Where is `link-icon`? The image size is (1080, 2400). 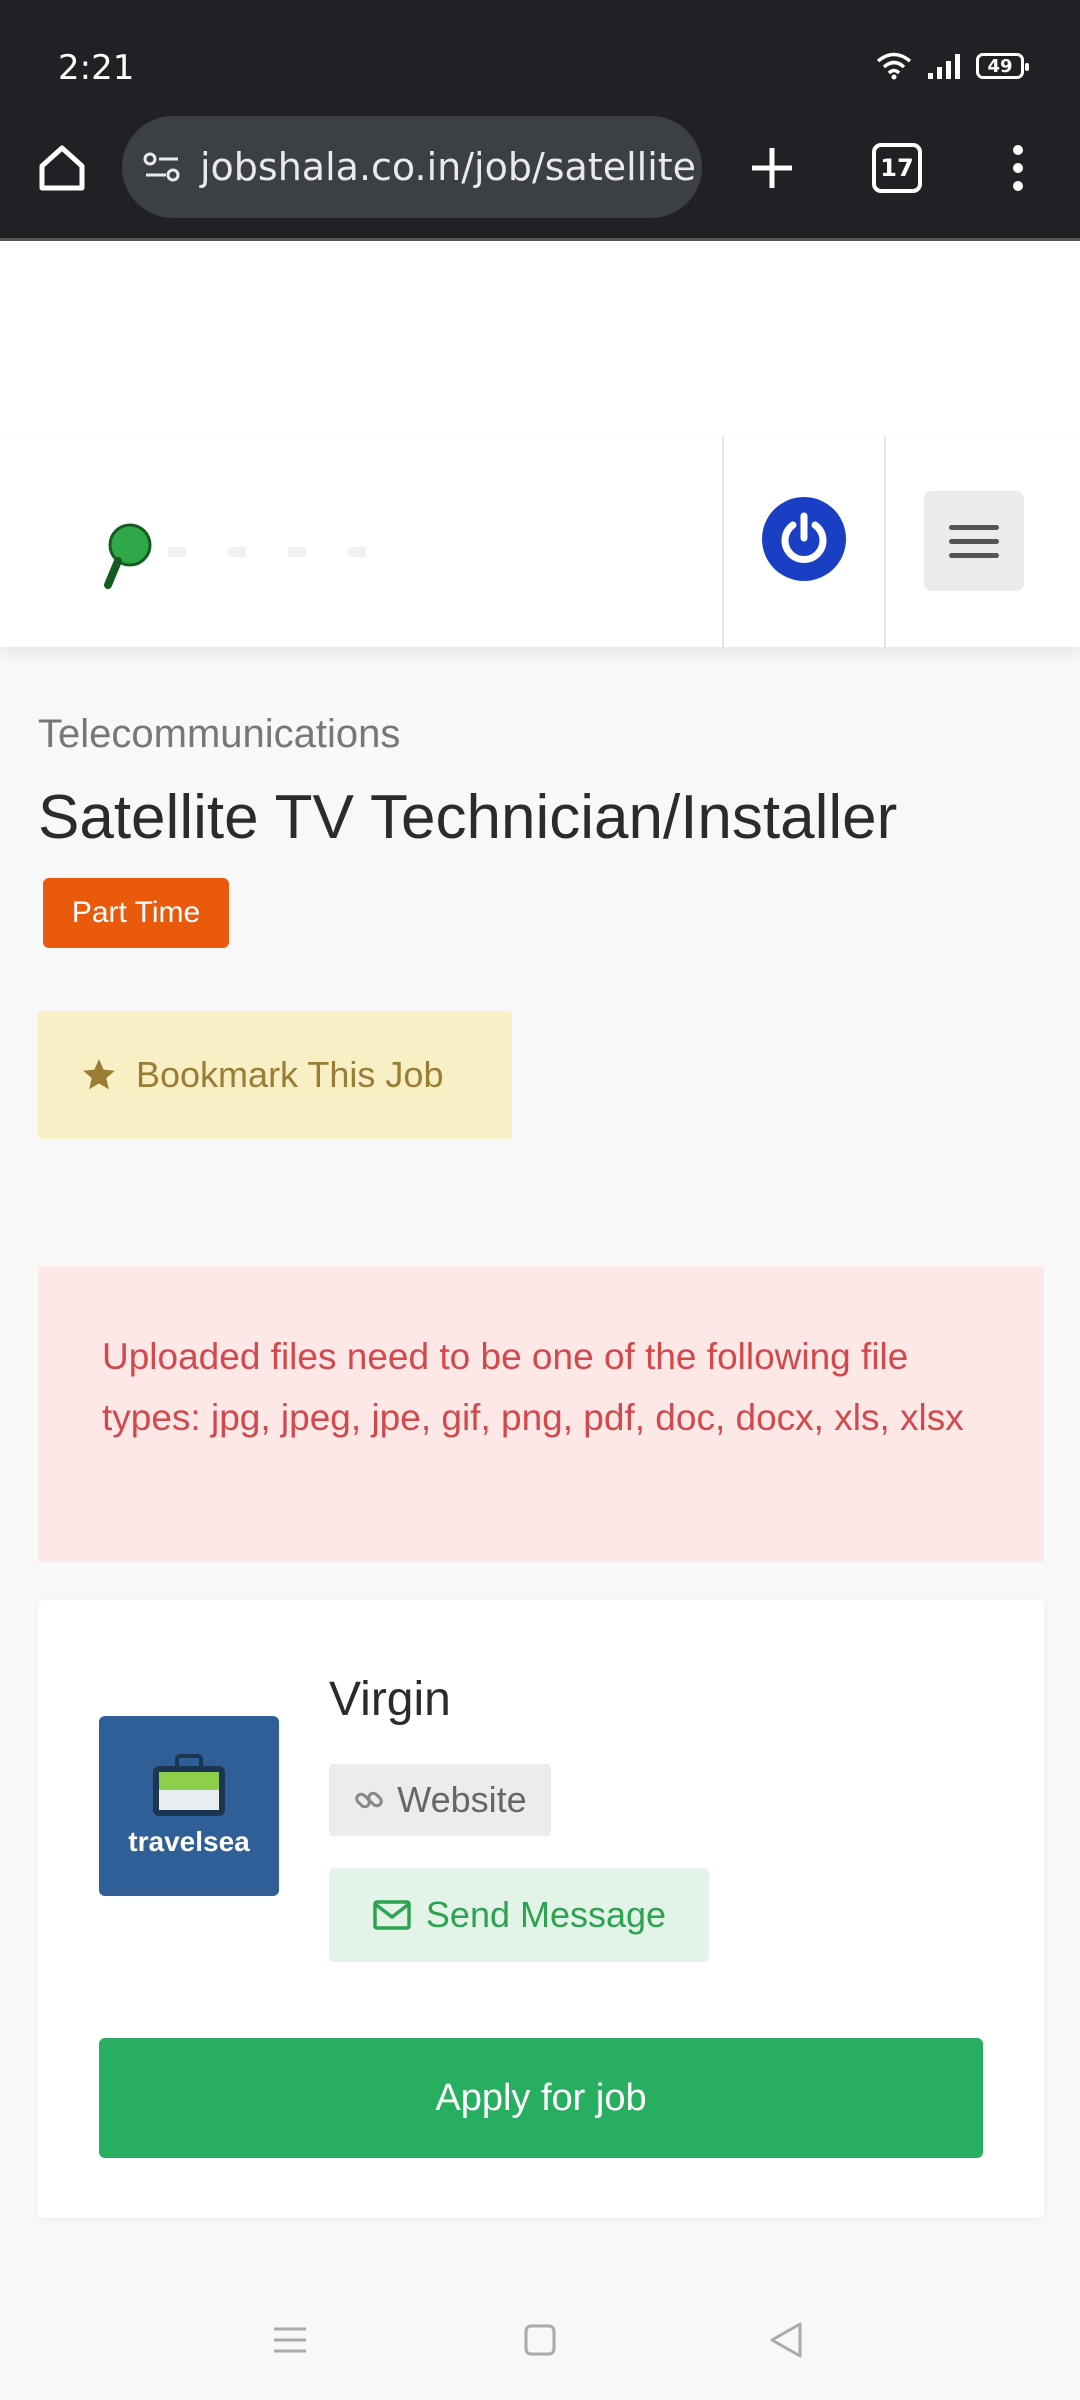 link-icon is located at coordinates (369, 1800).